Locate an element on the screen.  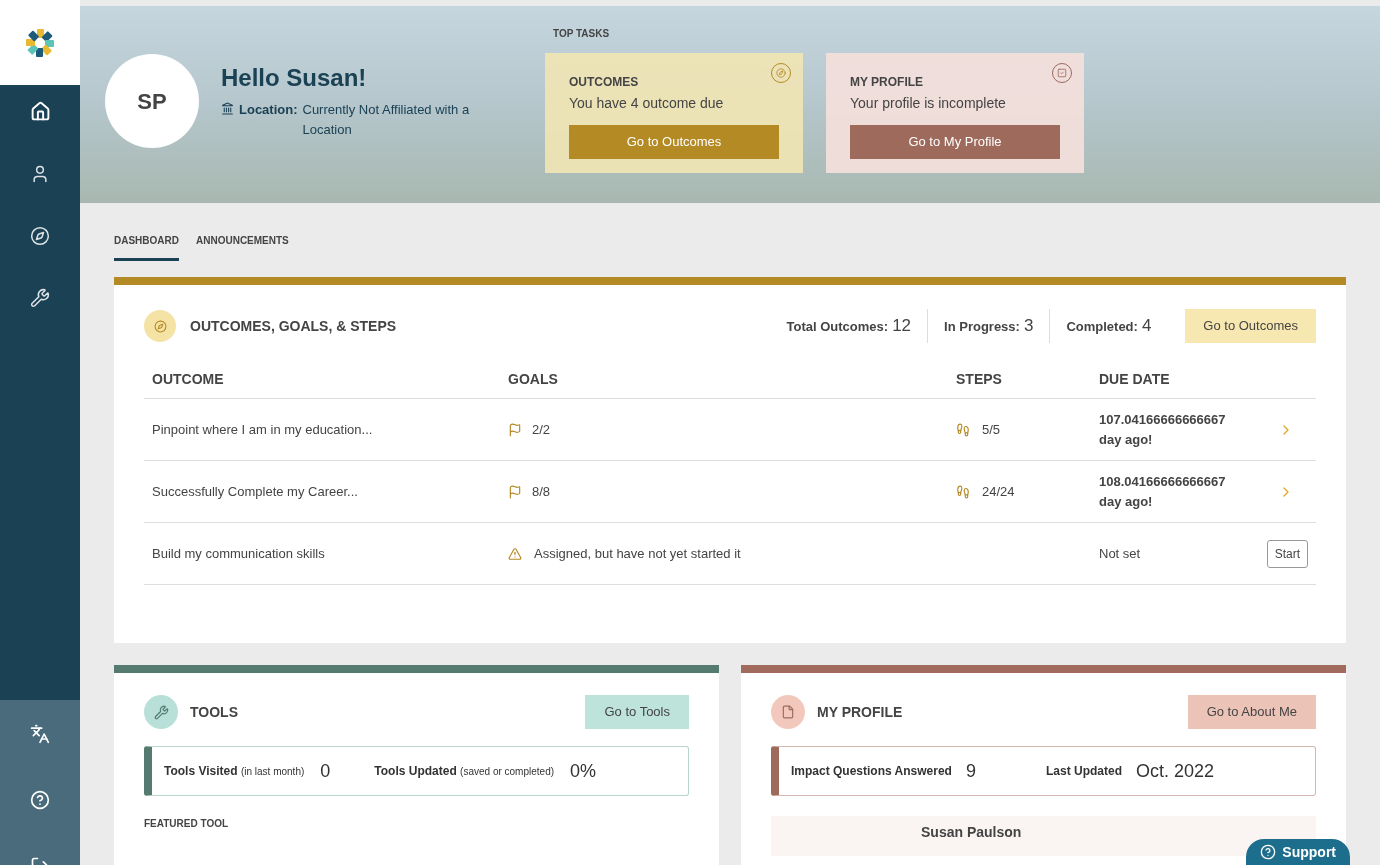
stat-value: Oct. 2022 is located at coordinates (1174, 771).